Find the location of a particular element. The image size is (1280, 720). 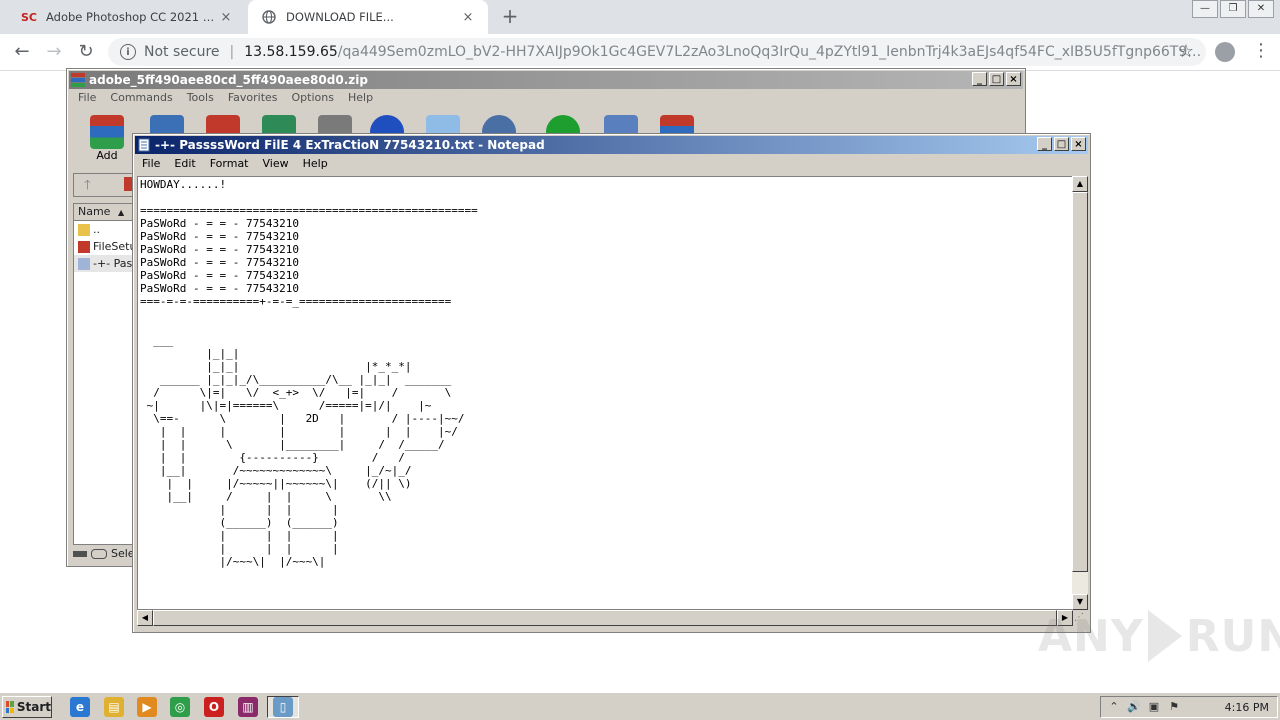

winrar-file-icon is located at coordinates (84, 246).